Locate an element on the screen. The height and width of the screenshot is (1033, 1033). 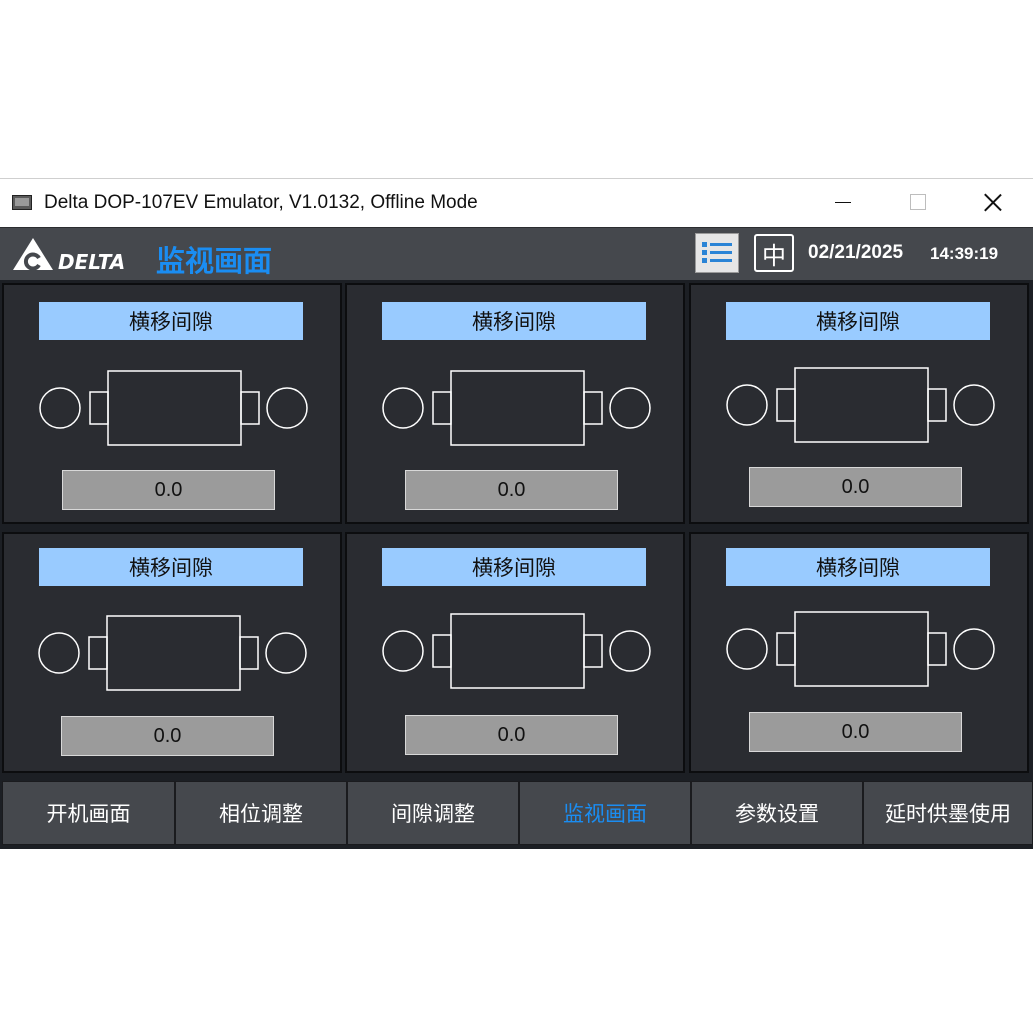
nav-startup-screen: 开机画面 is located at coordinates (88, 813).